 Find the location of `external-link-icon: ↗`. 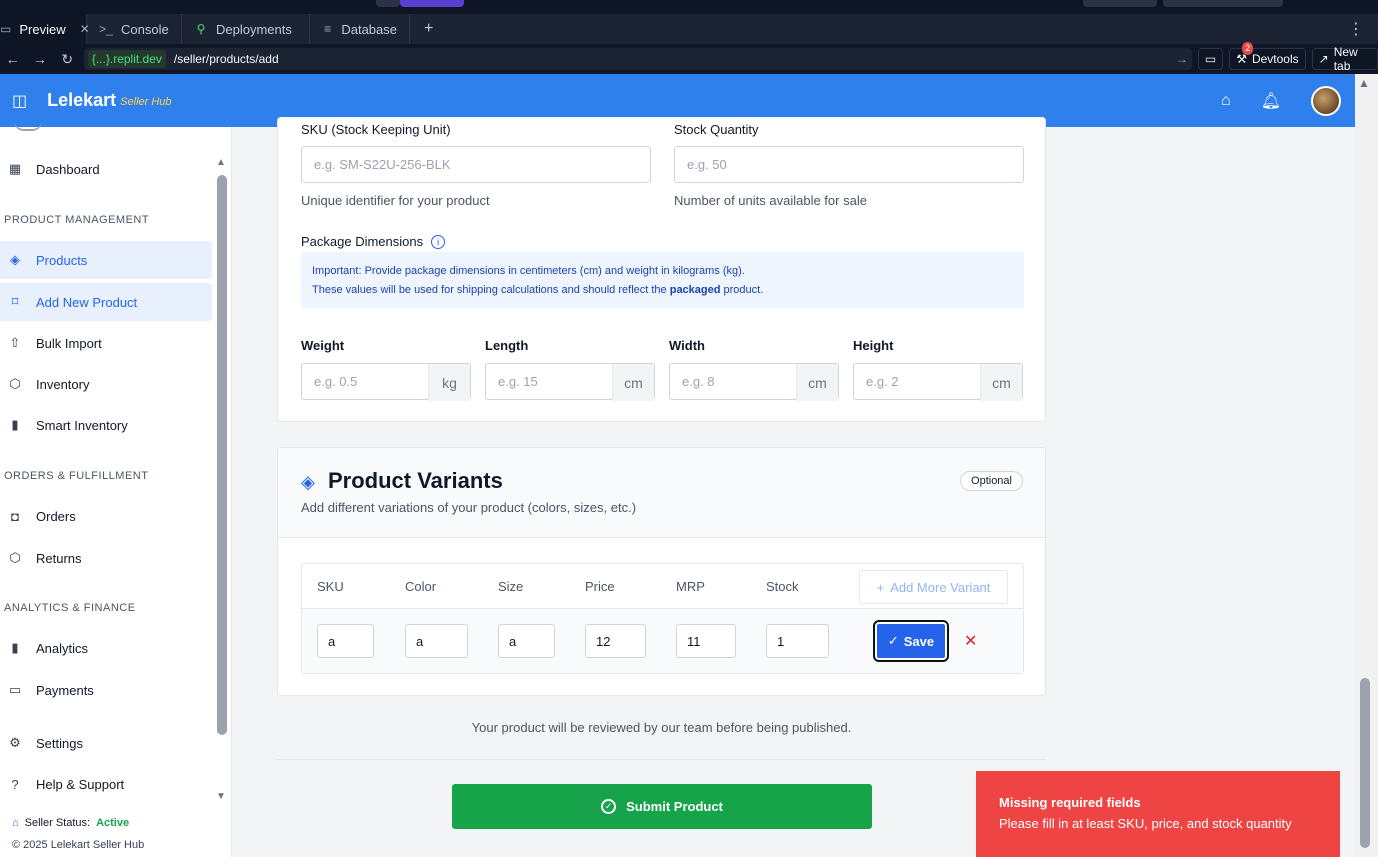

external-link-icon: ↗ is located at coordinates (1323, 59).